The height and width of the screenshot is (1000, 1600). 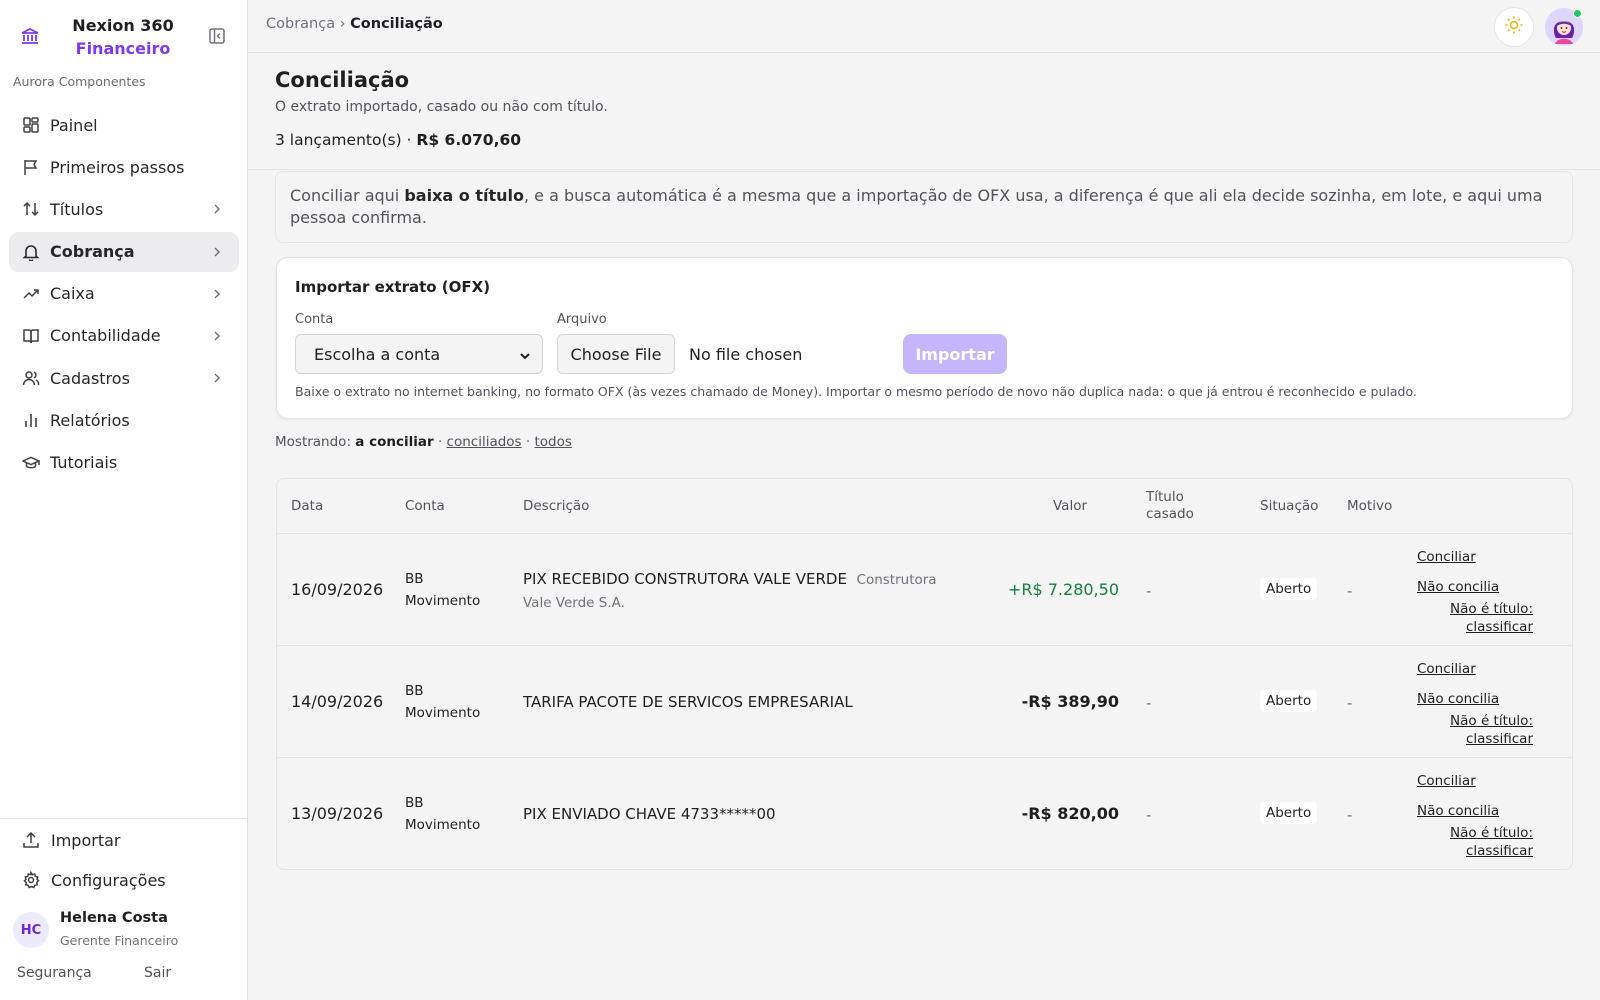 What do you see at coordinates (1070, 505) in the screenshot?
I see `column-header-value: Valor` at bounding box center [1070, 505].